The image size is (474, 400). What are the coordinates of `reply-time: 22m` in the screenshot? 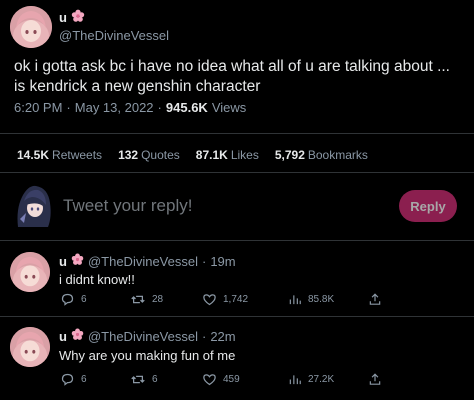 It's located at (222, 336).